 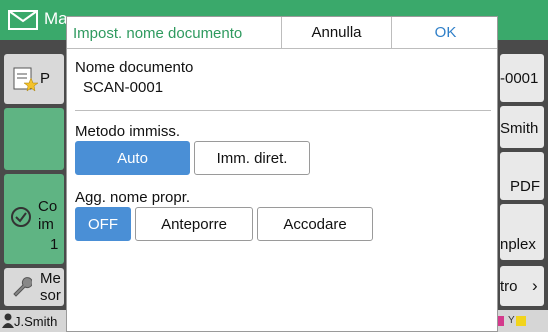 What do you see at coordinates (25, 79) in the screenshot?
I see `document-star-icon` at bounding box center [25, 79].